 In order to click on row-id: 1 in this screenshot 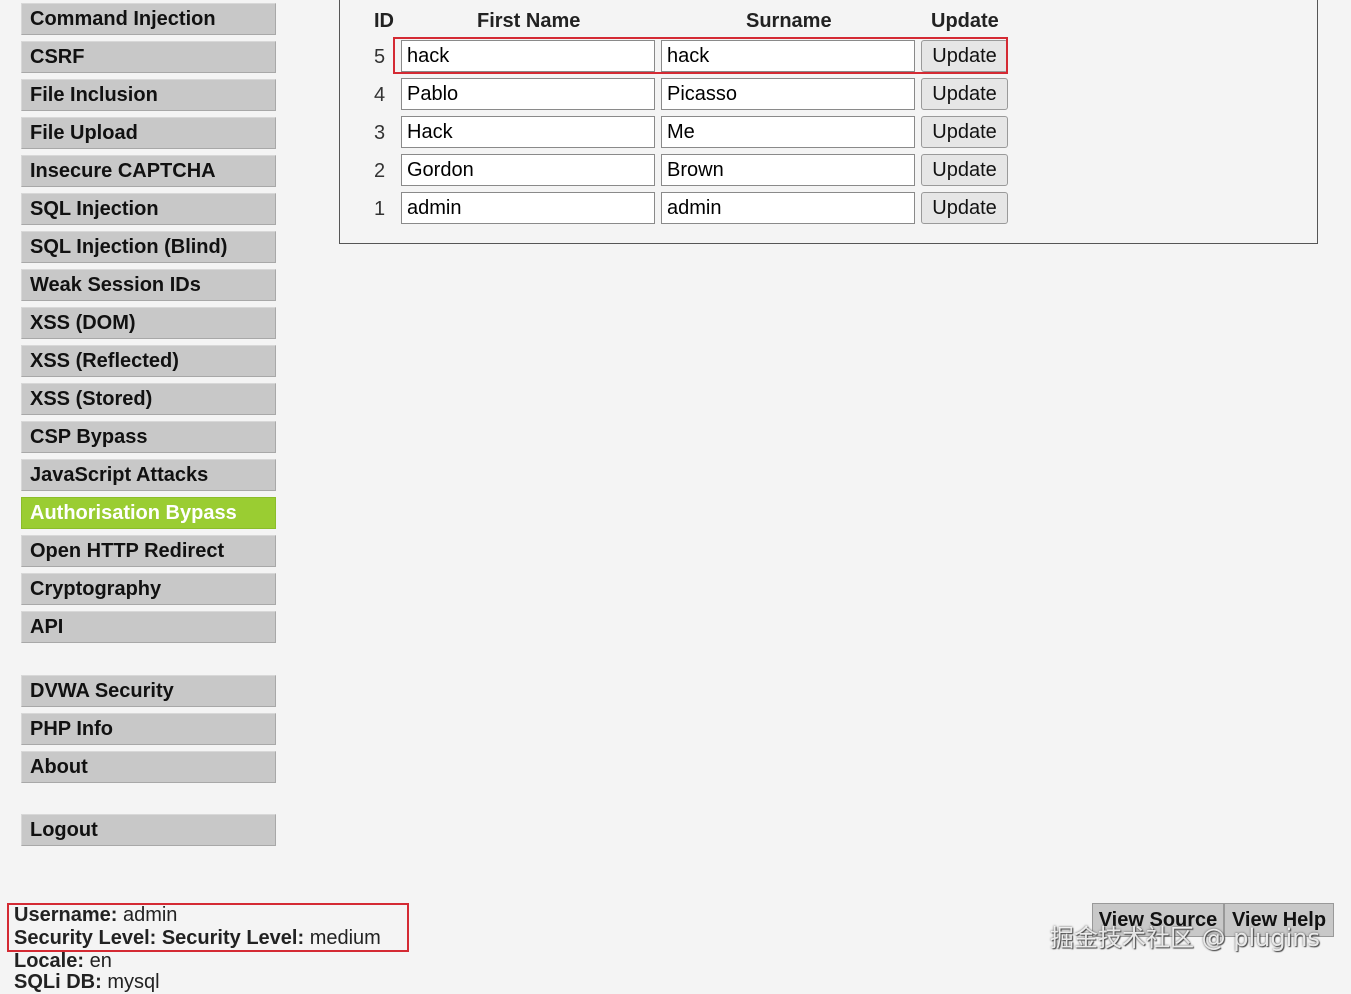, I will do `click(380, 209)`.